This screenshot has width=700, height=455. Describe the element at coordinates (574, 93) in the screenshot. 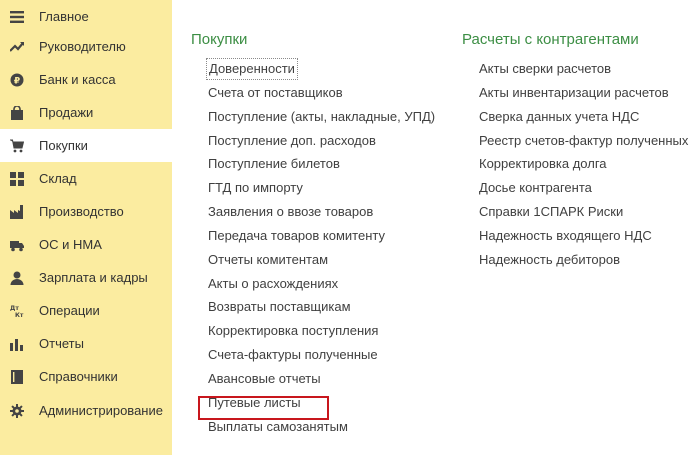

I see `link-inventory-acts: Акты инвентаризации расчетов` at that location.